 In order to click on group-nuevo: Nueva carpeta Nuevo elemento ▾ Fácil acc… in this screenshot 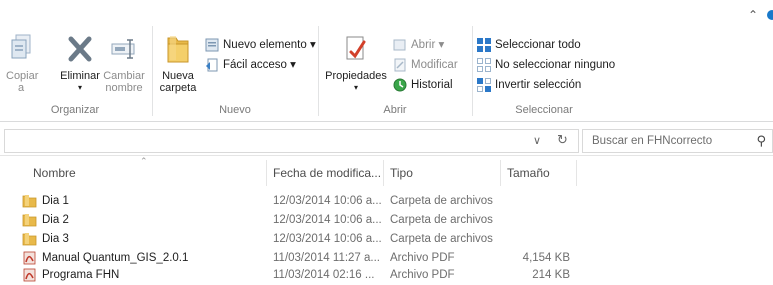, I will do `click(235, 70)`.